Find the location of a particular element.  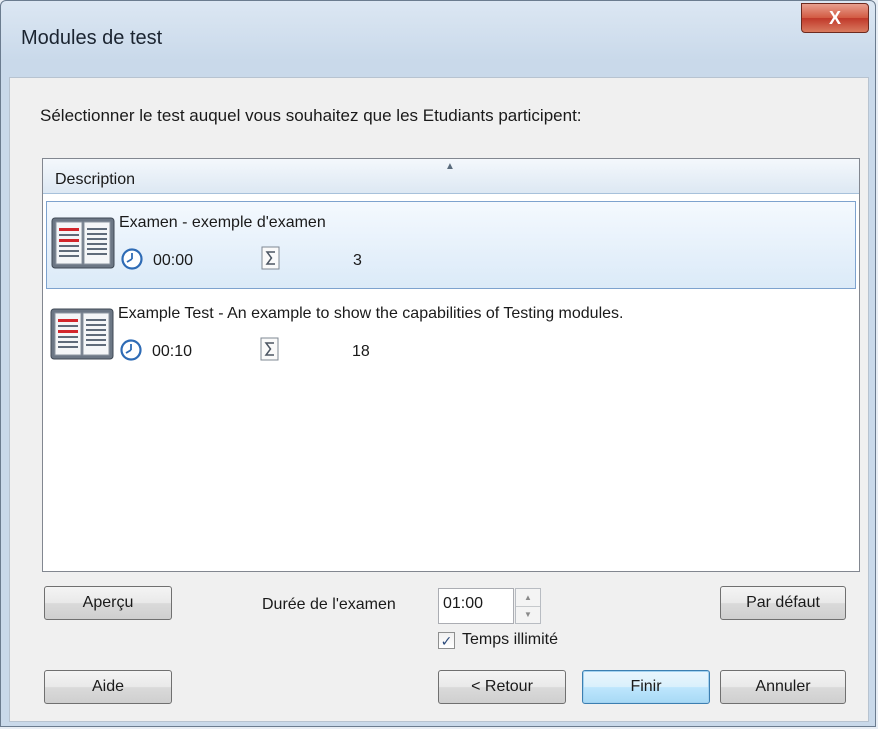

spin-down-icon: ▼ is located at coordinates (528, 614).